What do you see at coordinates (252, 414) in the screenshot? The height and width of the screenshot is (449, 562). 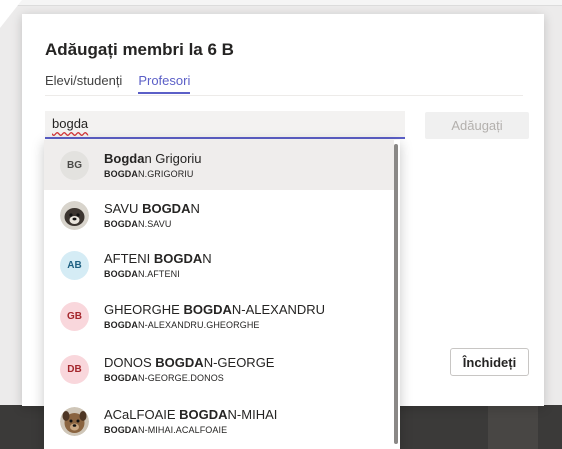 I see `name-rest: N-MIHAI` at bounding box center [252, 414].